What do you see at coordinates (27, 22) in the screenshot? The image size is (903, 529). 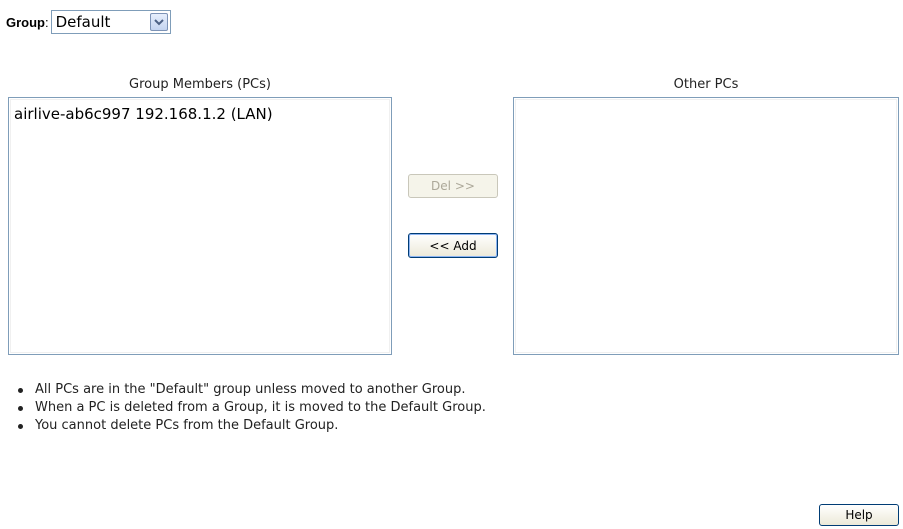 I see `group-label: Group:` at bounding box center [27, 22].